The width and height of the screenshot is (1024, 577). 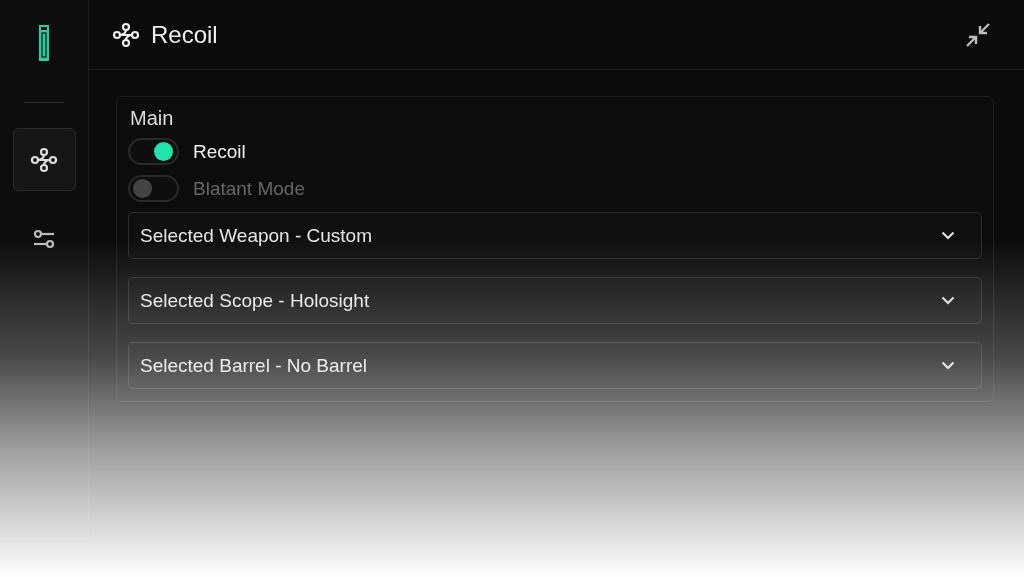 I want to click on dropdown: Selected Weapon - Custom, so click(x=555, y=235).